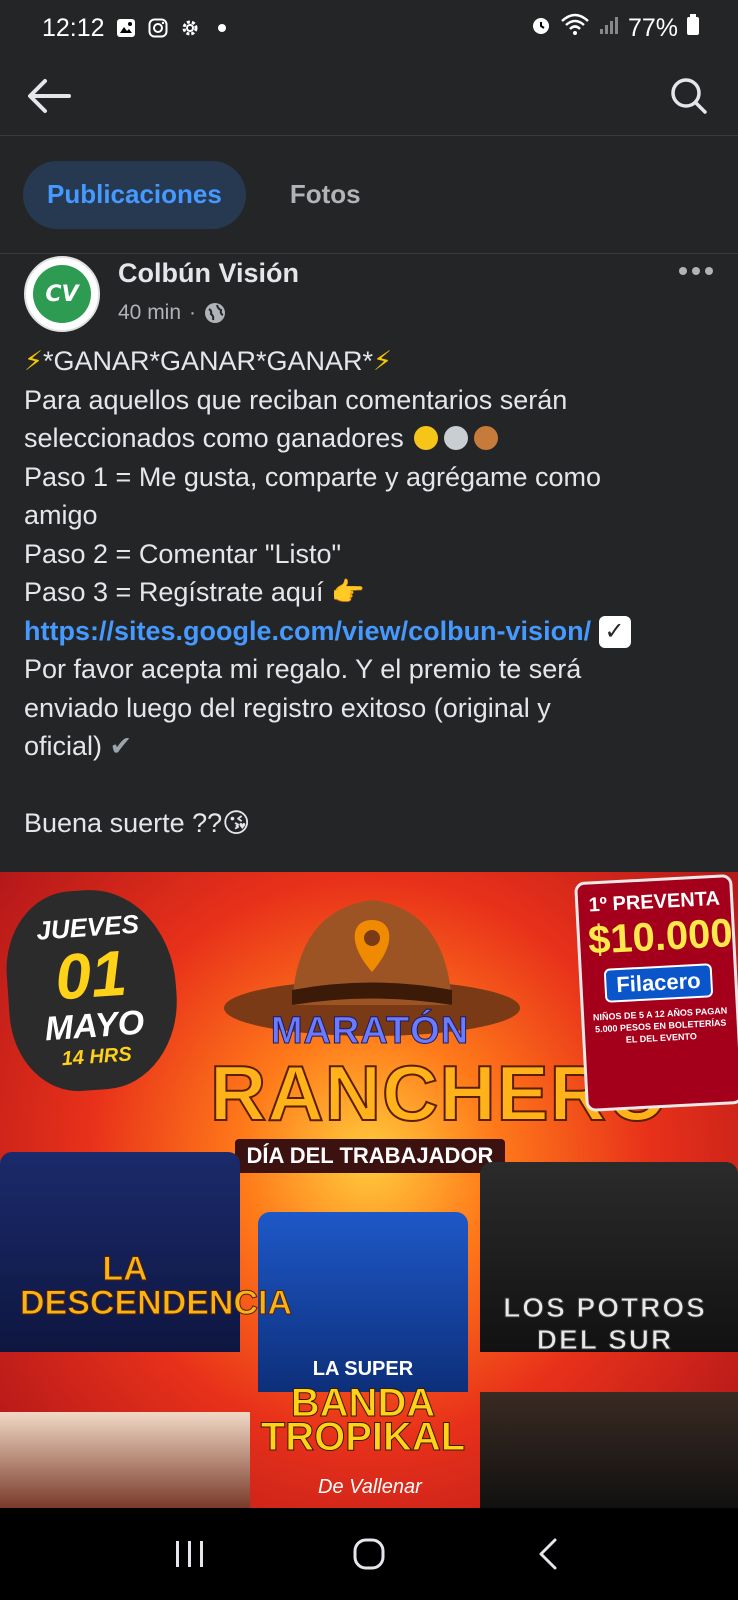  What do you see at coordinates (149, 313) in the screenshot?
I see `post-time: 40 min` at bounding box center [149, 313].